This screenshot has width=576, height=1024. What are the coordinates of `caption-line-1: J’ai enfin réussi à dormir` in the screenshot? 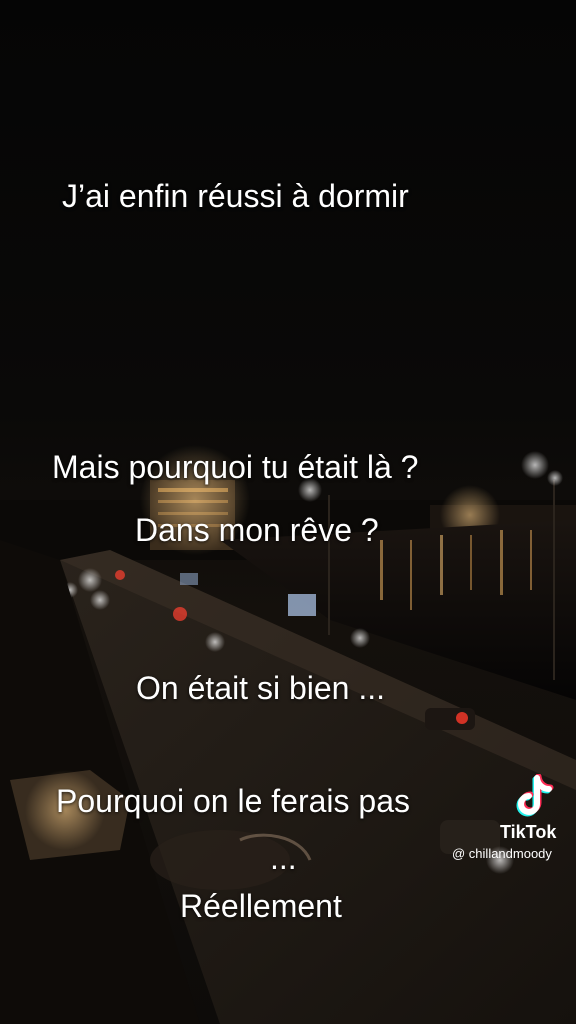 It's located at (235, 196).